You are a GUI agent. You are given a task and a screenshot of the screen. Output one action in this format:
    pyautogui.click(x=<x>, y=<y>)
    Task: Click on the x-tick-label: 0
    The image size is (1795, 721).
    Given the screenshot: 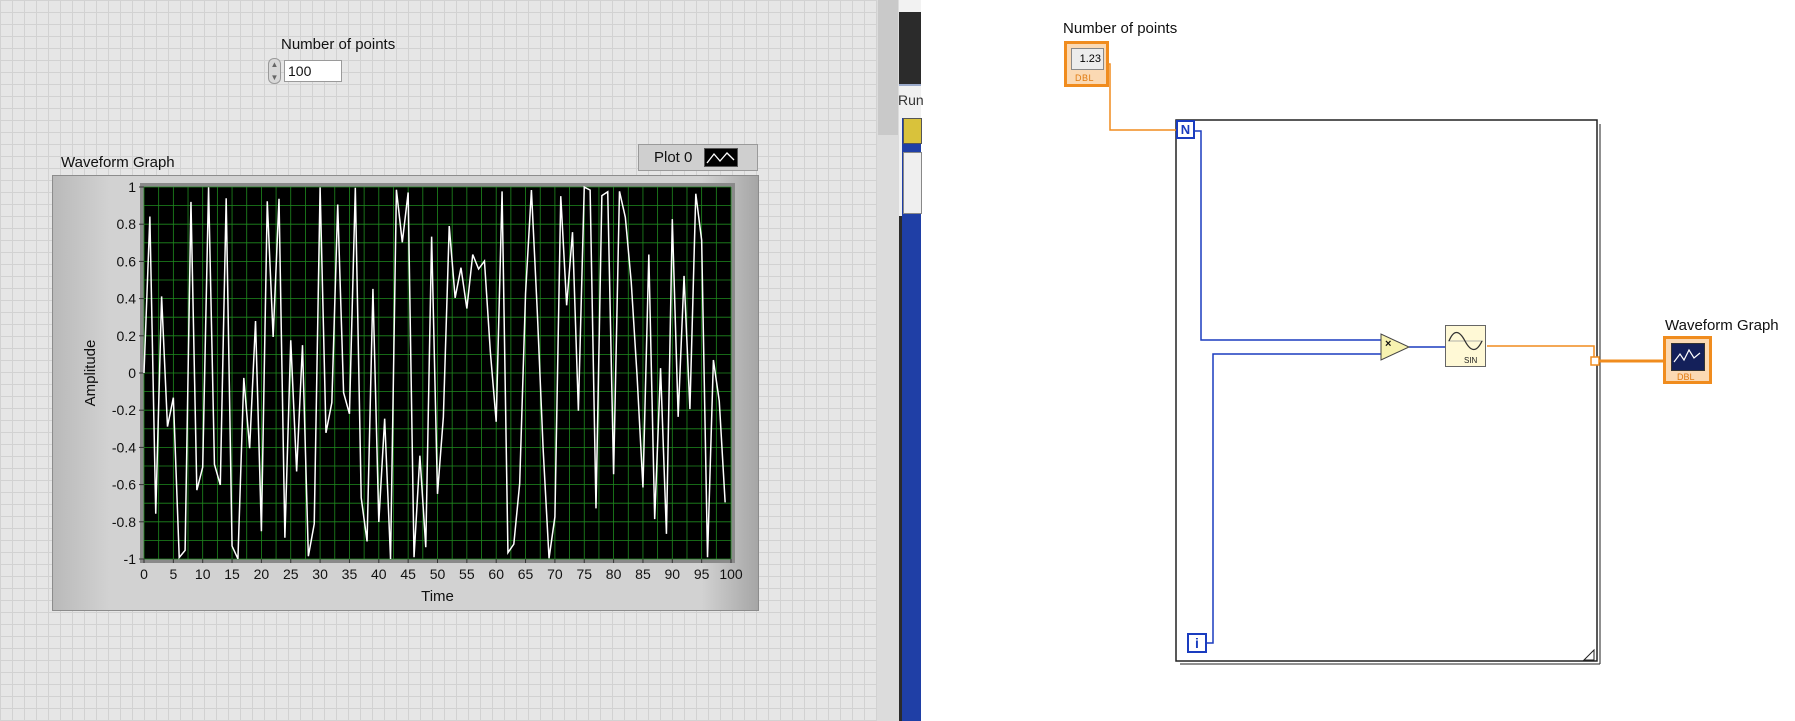 What is the action you would take?
    pyautogui.click(x=144, y=574)
    